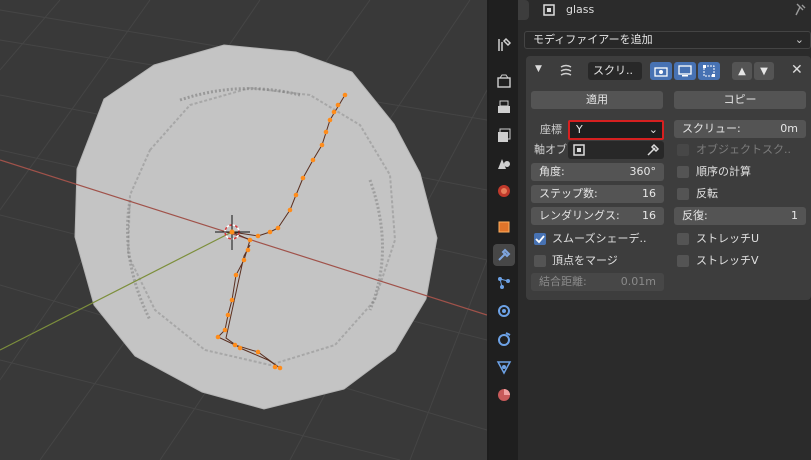 This screenshot has width=811, height=460. I want to click on axis-value: Y, so click(579, 129).